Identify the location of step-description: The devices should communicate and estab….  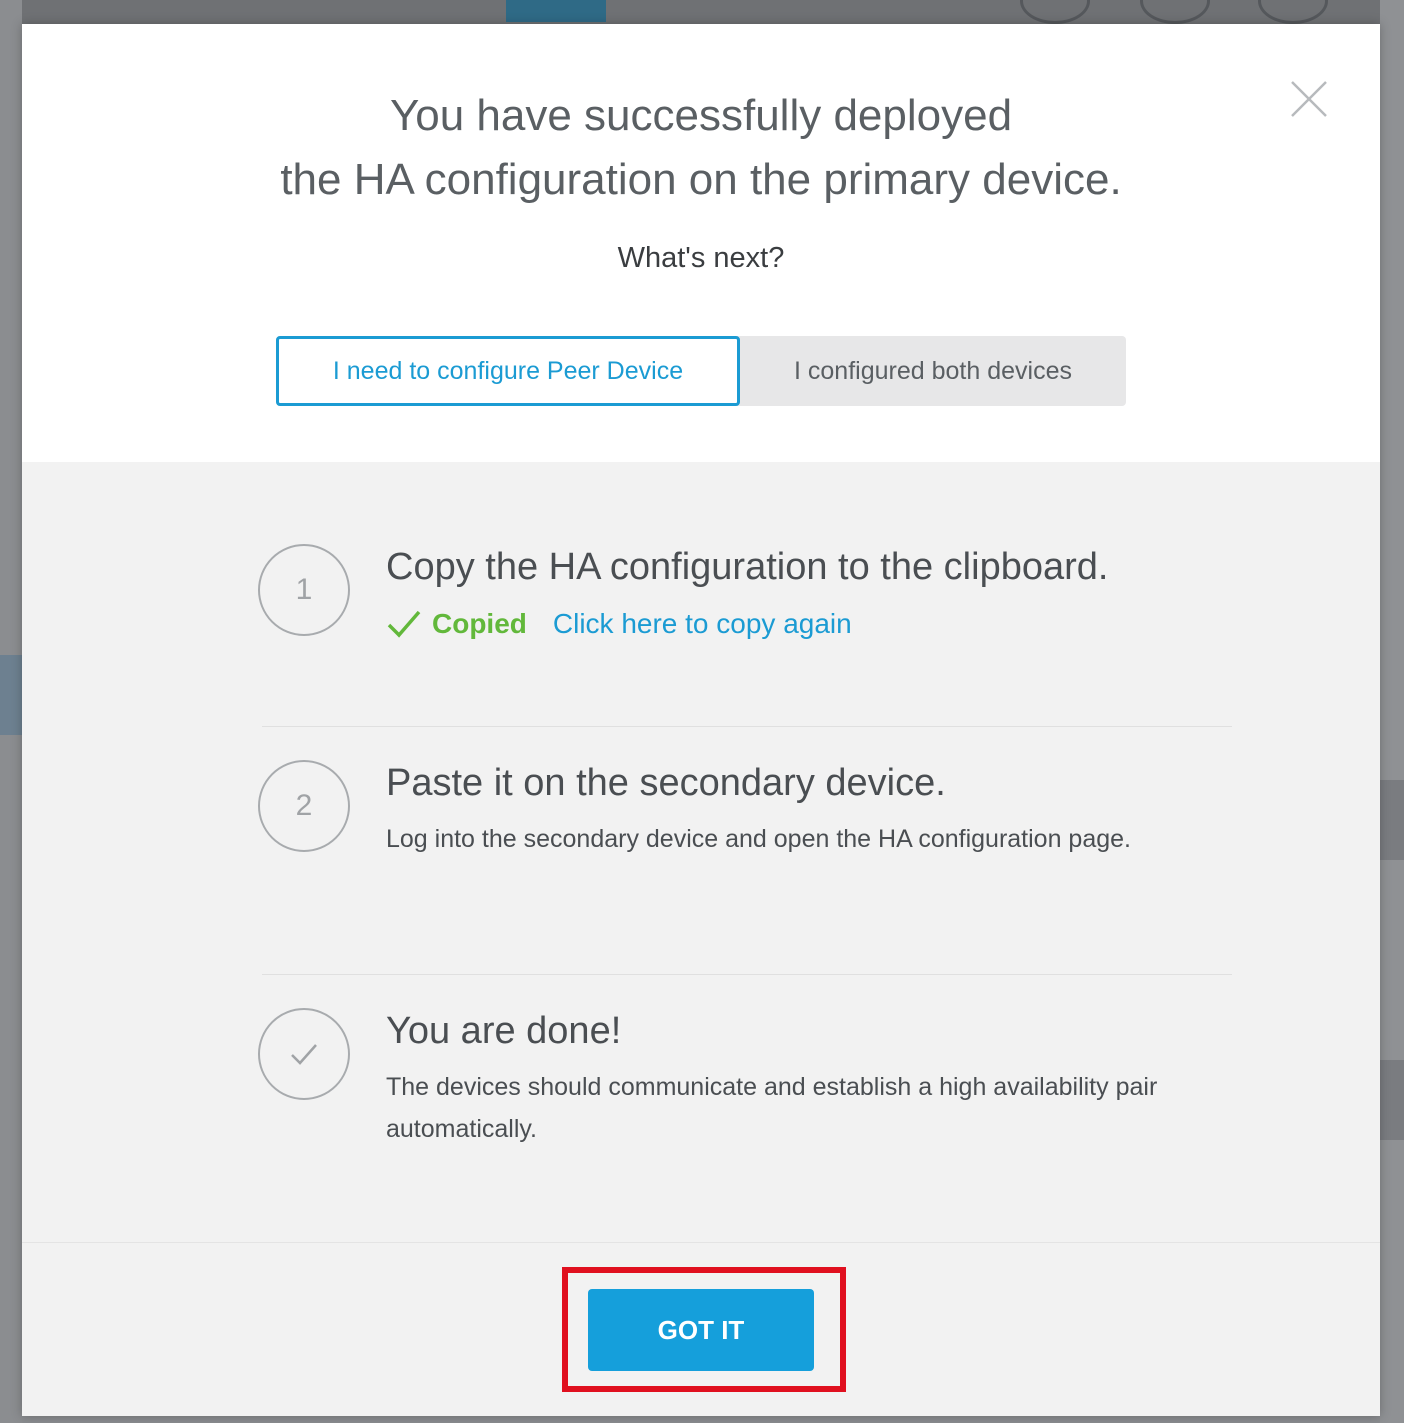
(772, 1108).